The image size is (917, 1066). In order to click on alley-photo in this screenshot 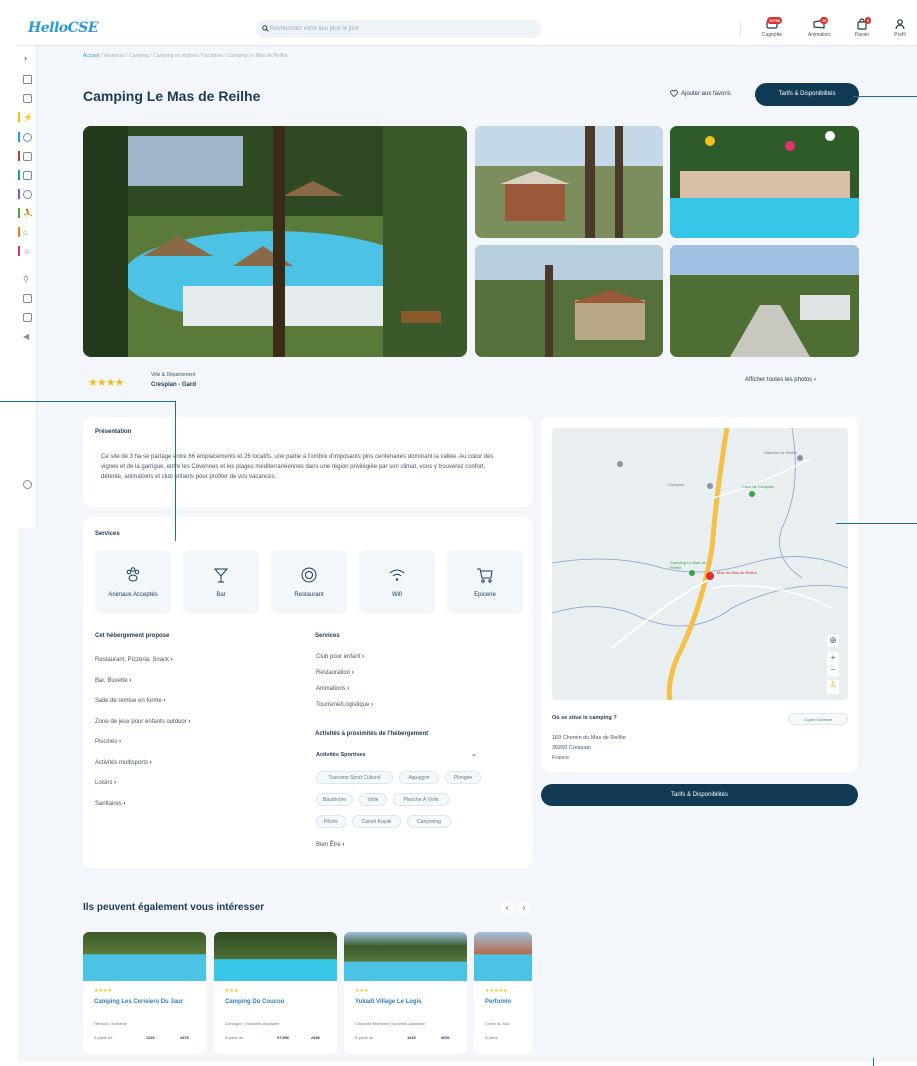, I will do `click(764, 301)`.